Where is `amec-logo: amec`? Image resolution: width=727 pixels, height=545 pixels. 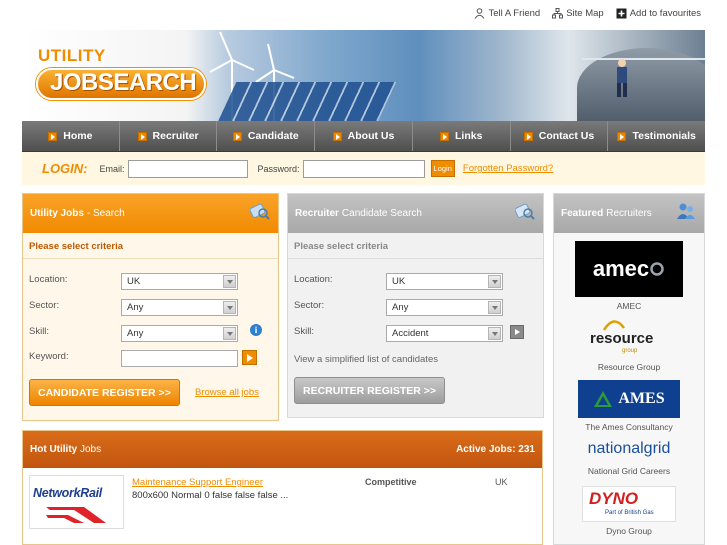
amec-logo: amec is located at coordinates (629, 269).